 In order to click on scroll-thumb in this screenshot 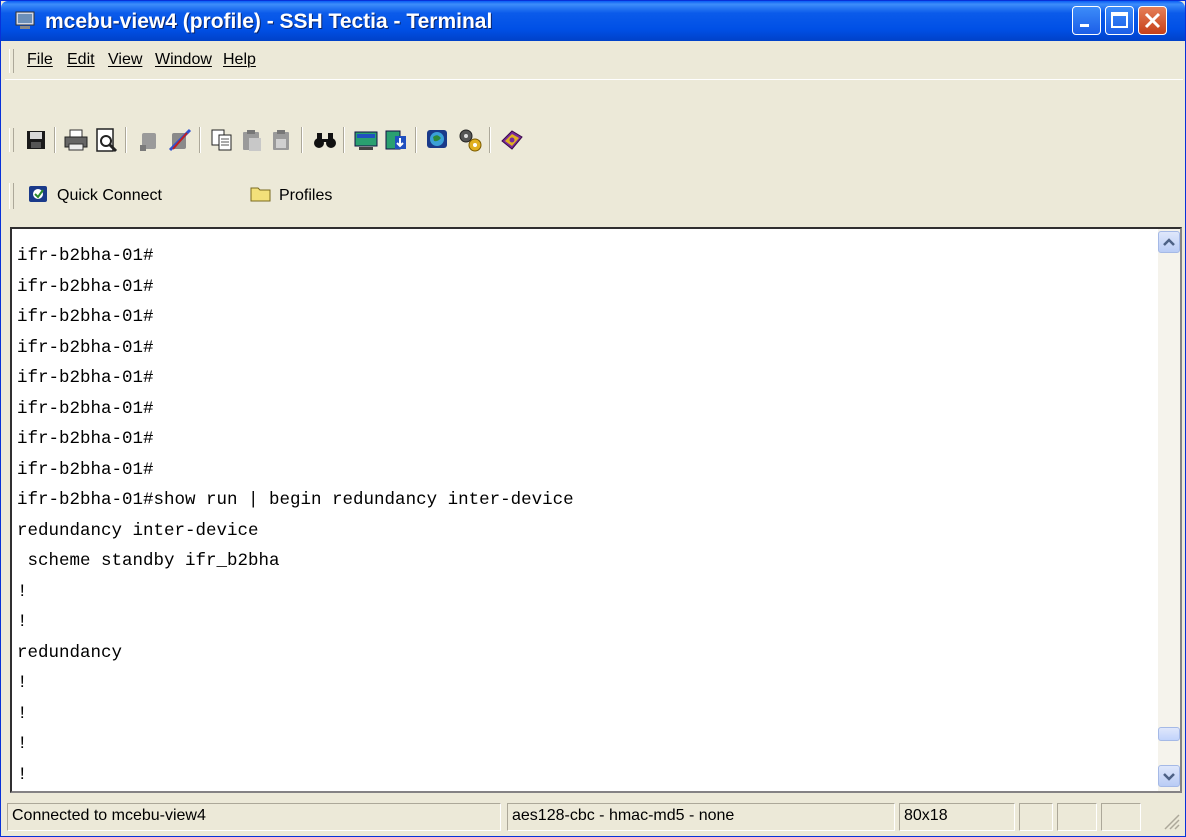, I will do `click(1169, 734)`.